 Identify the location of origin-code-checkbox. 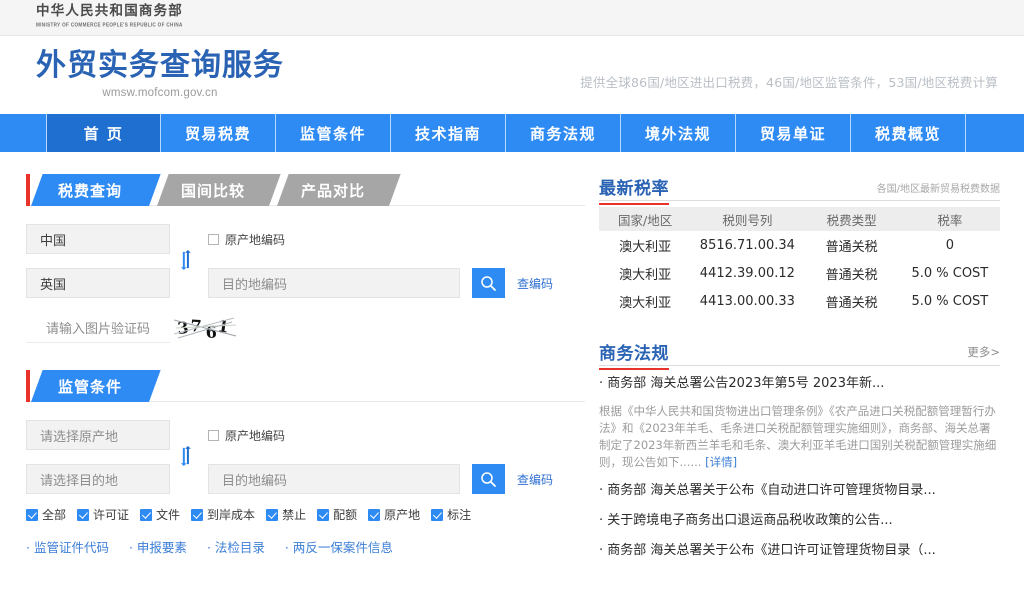
(213, 239).